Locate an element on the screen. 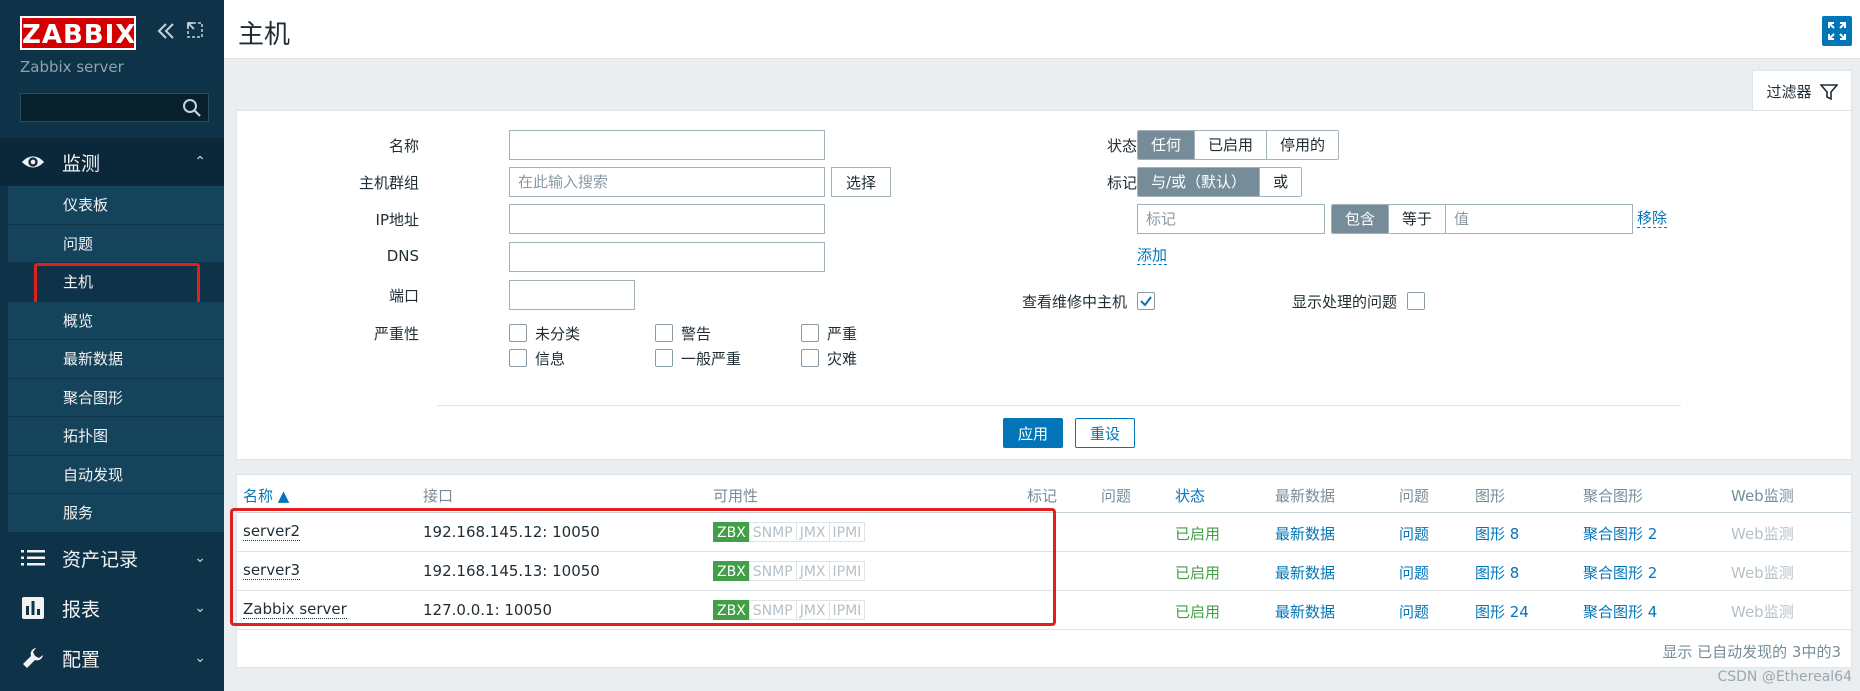 The image size is (1860, 691). wrench-icon is located at coordinates (33, 658).